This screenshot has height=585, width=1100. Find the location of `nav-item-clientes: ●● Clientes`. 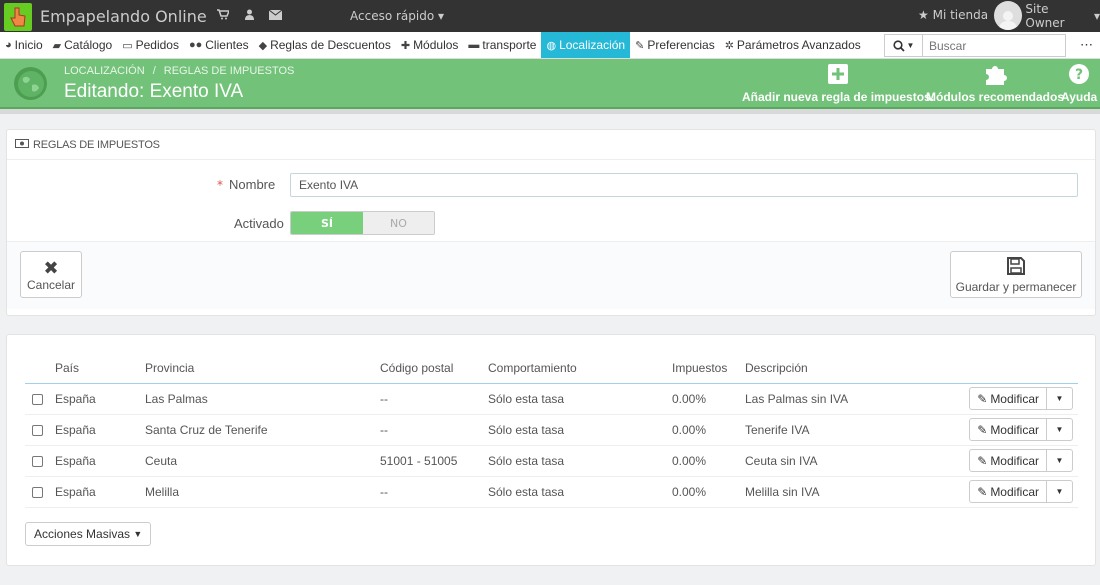

nav-item-clientes: ●● Clientes is located at coordinates (219, 45).